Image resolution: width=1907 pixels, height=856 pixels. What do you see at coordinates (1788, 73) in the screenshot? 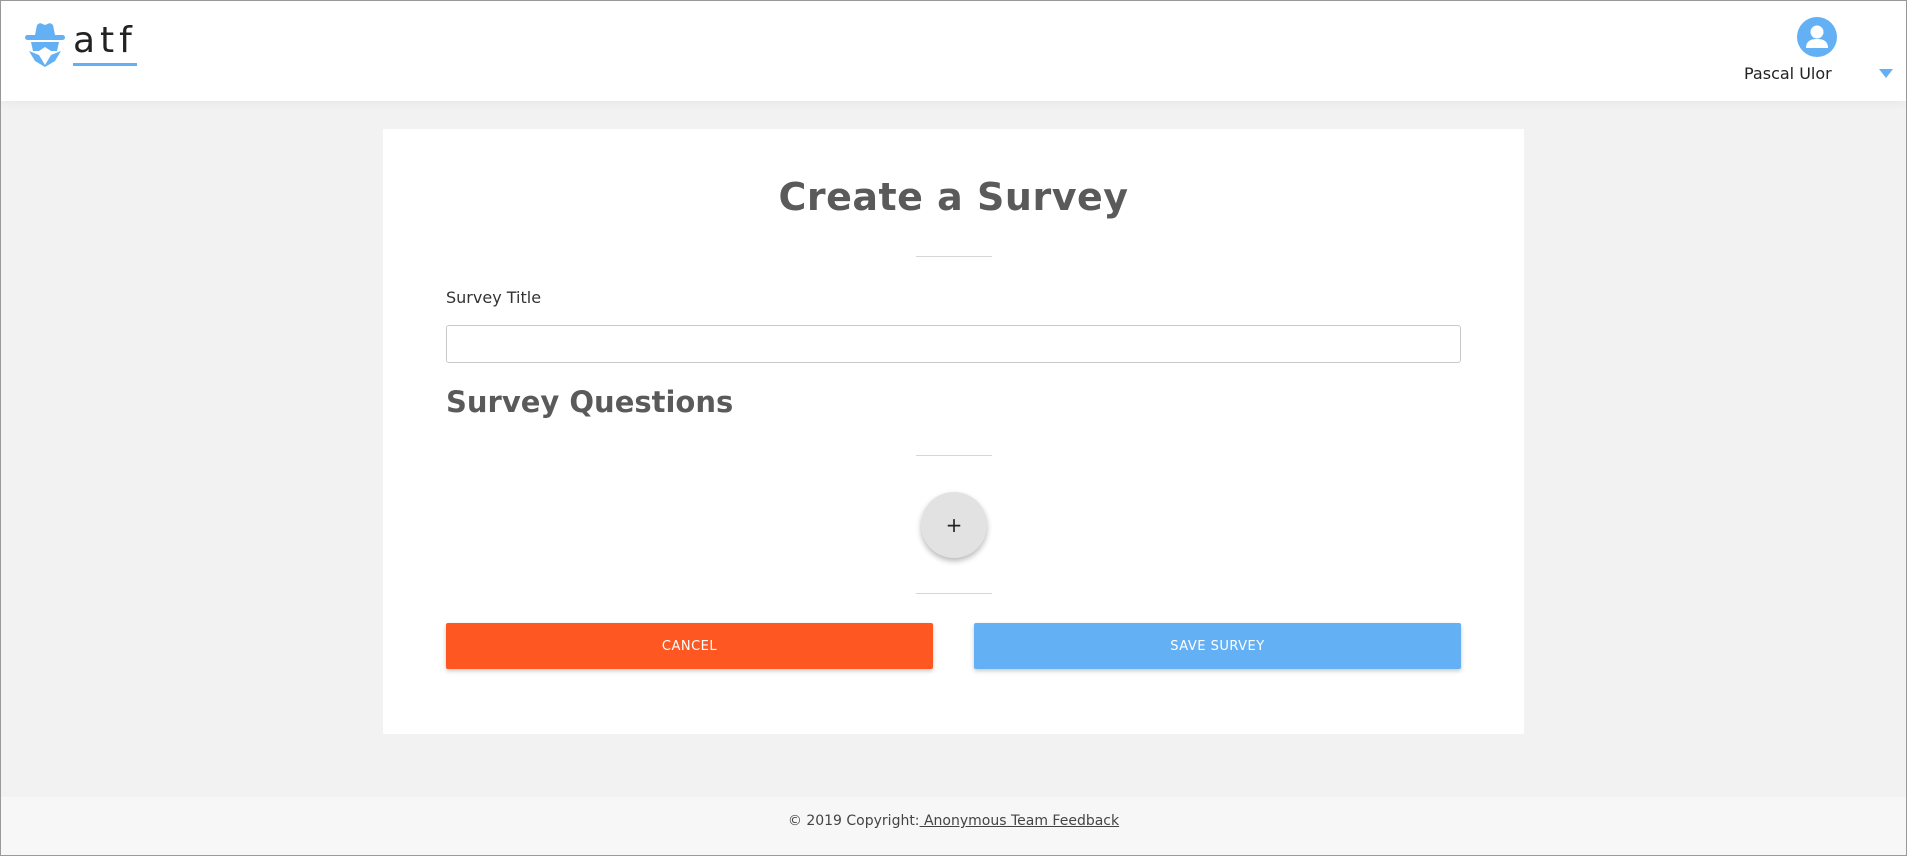
I see `user-name: Pascal Ulor` at bounding box center [1788, 73].